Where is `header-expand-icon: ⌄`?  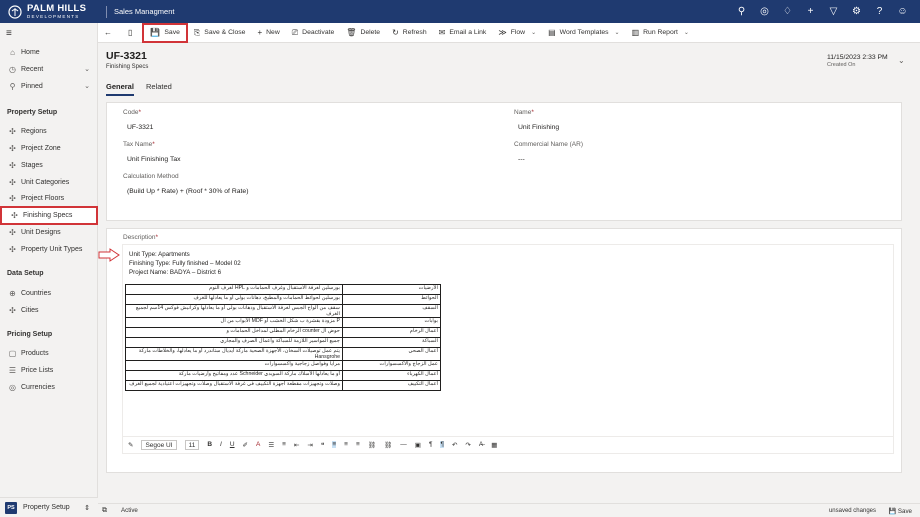 header-expand-icon: ⌄ is located at coordinates (901, 60).